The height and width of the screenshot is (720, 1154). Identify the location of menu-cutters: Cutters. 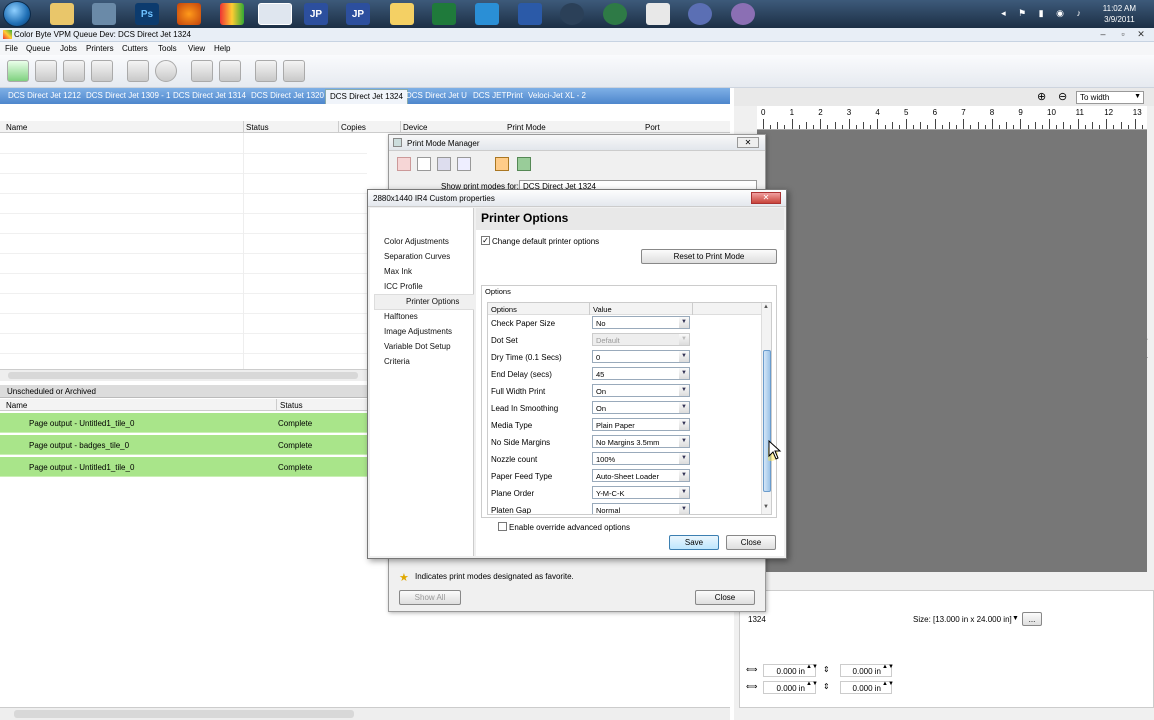
(135, 48).